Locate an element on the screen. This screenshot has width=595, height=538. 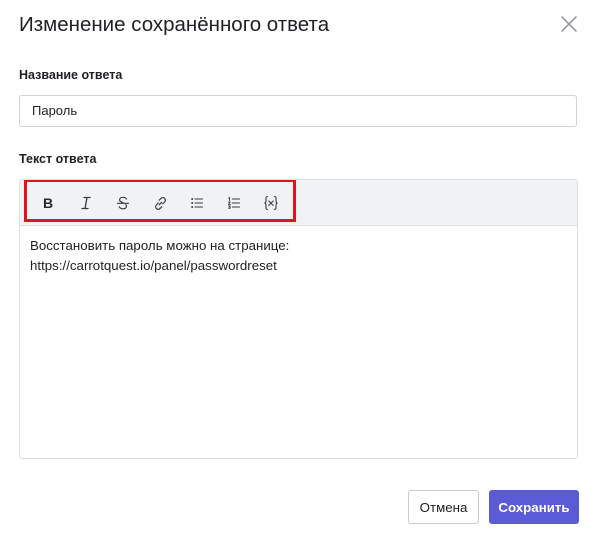
toolbar-highlight-frame is located at coordinates (160, 201).